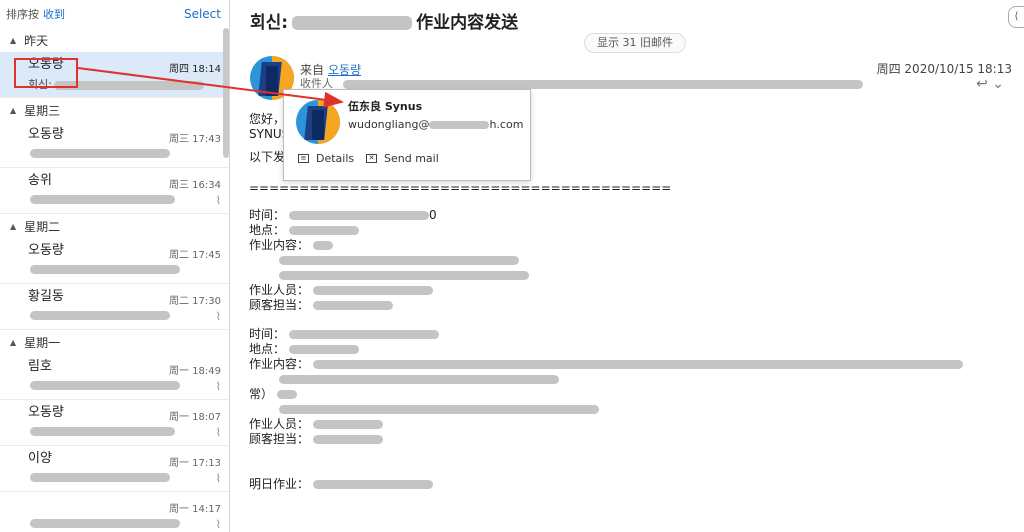 Image resolution: width=1024 pixels, height=532 pixels. Describe the element at coordinates (195, 255) in the screenshot. I see `message-time: 周二 17:45` at that location.